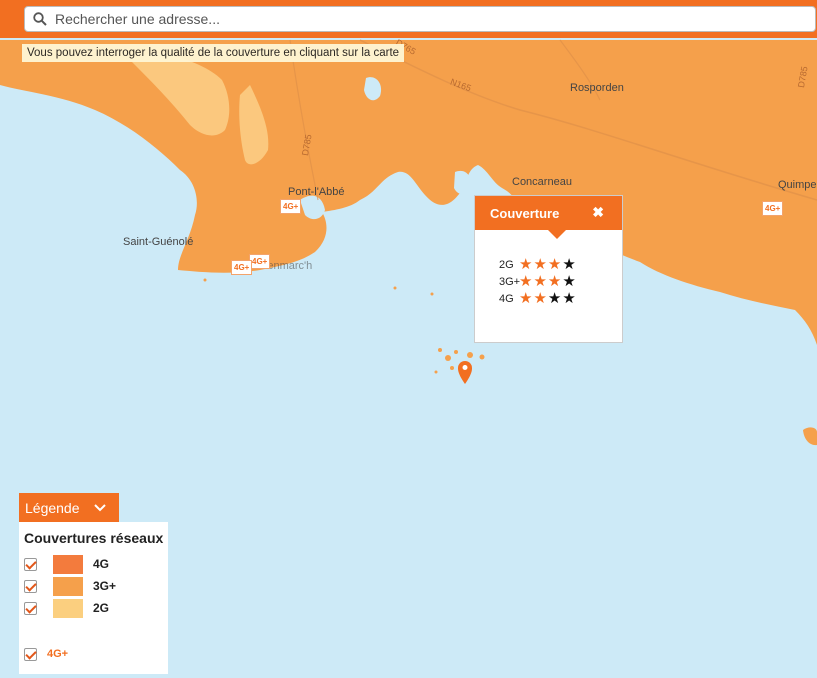 This screenshot has height=678, width=817. I want to click on coverage-row-label: 2G, so click(506, 264).